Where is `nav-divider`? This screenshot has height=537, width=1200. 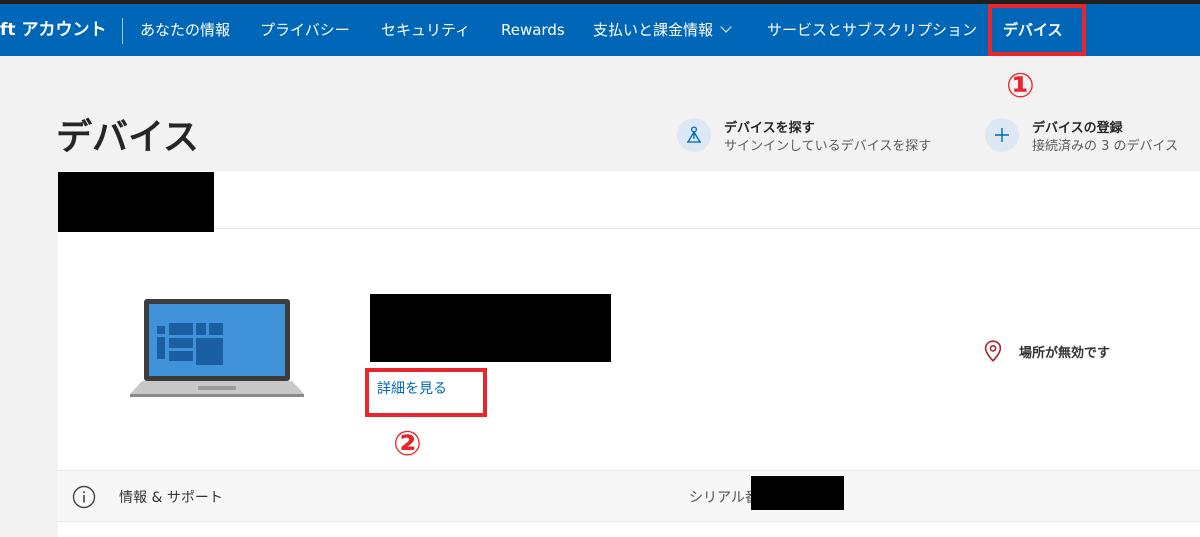 nav-divider is located at coordinates (122, 31).